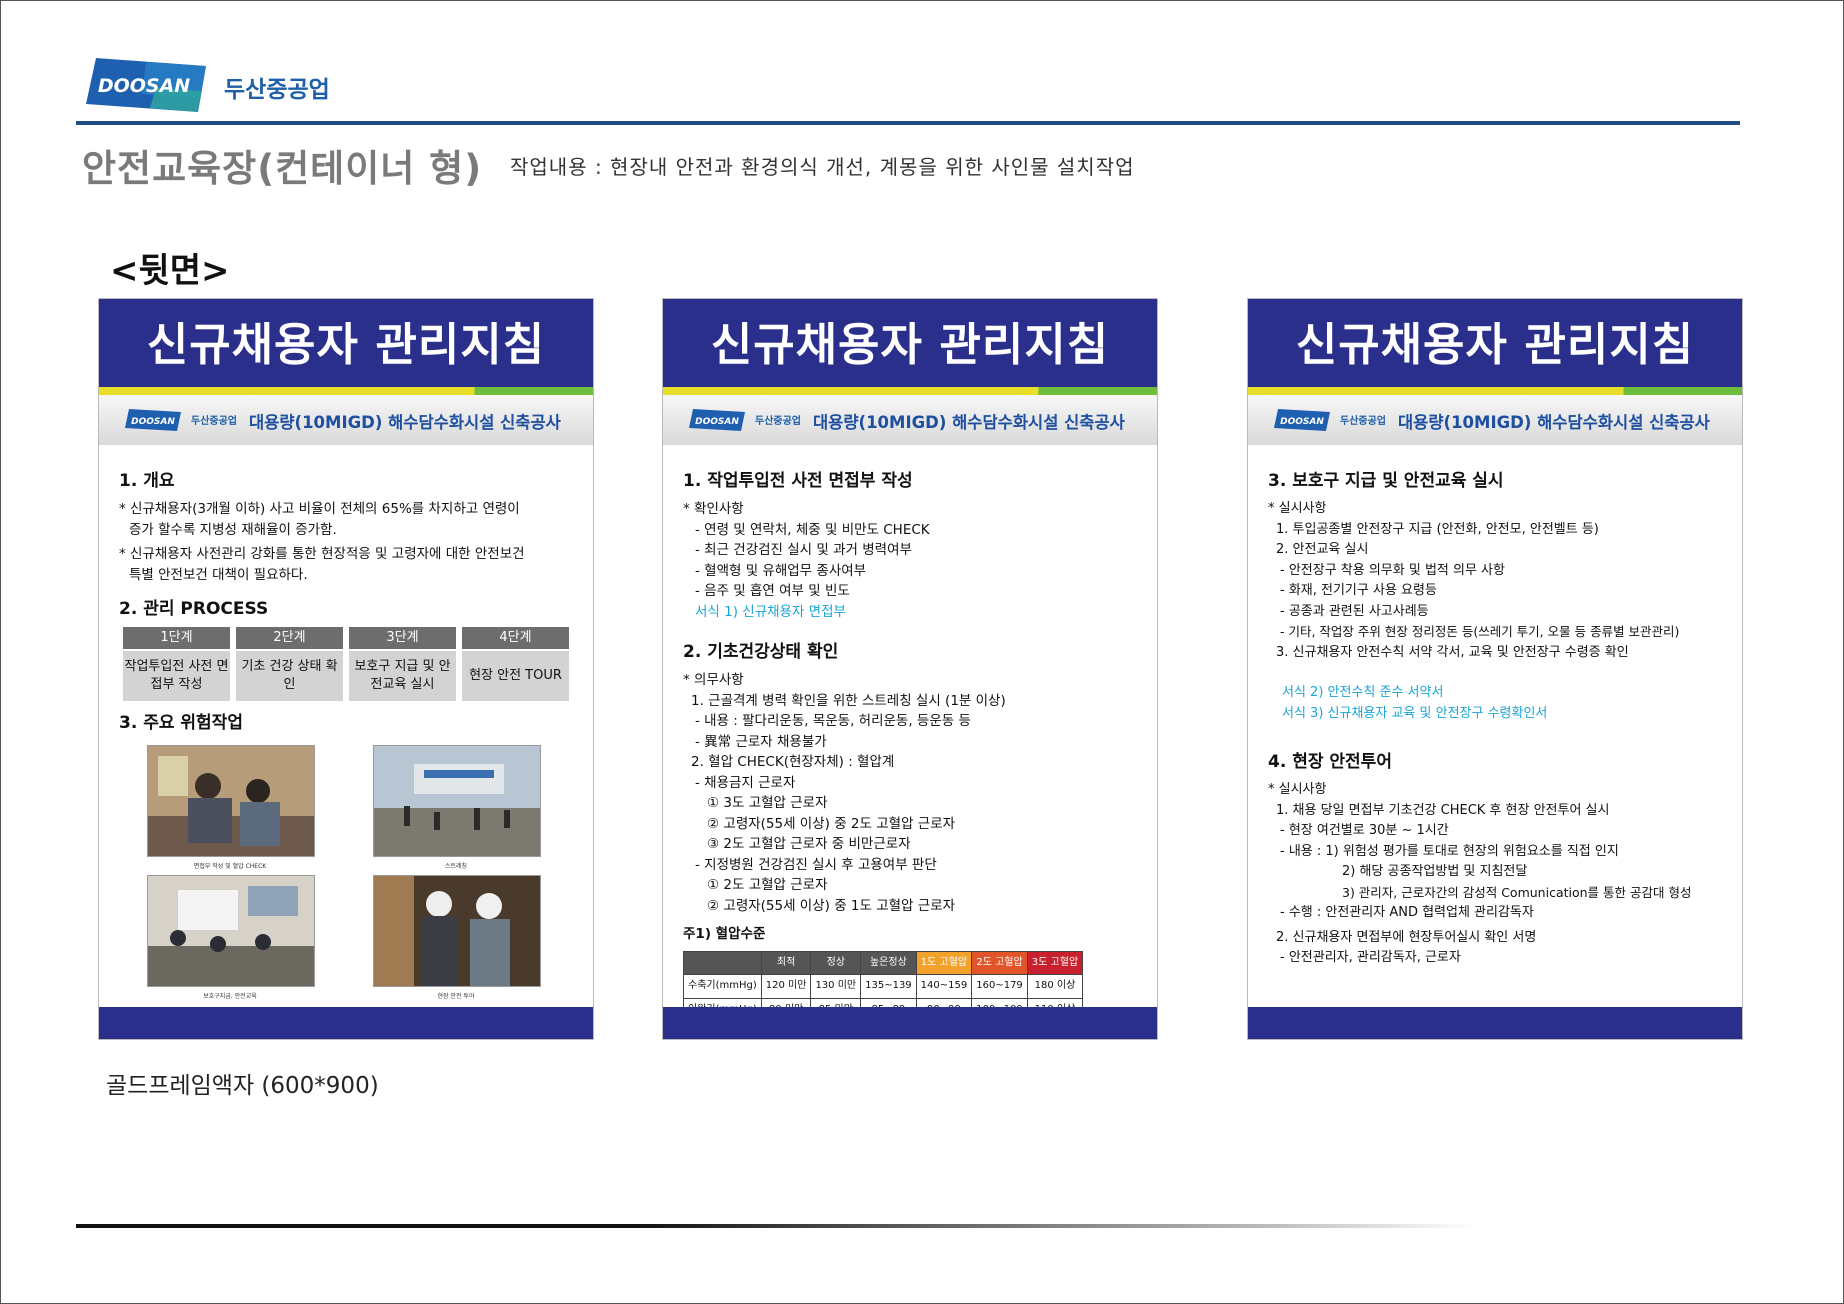  I want to click on table-header-cell: 최적, so click(786, 962).